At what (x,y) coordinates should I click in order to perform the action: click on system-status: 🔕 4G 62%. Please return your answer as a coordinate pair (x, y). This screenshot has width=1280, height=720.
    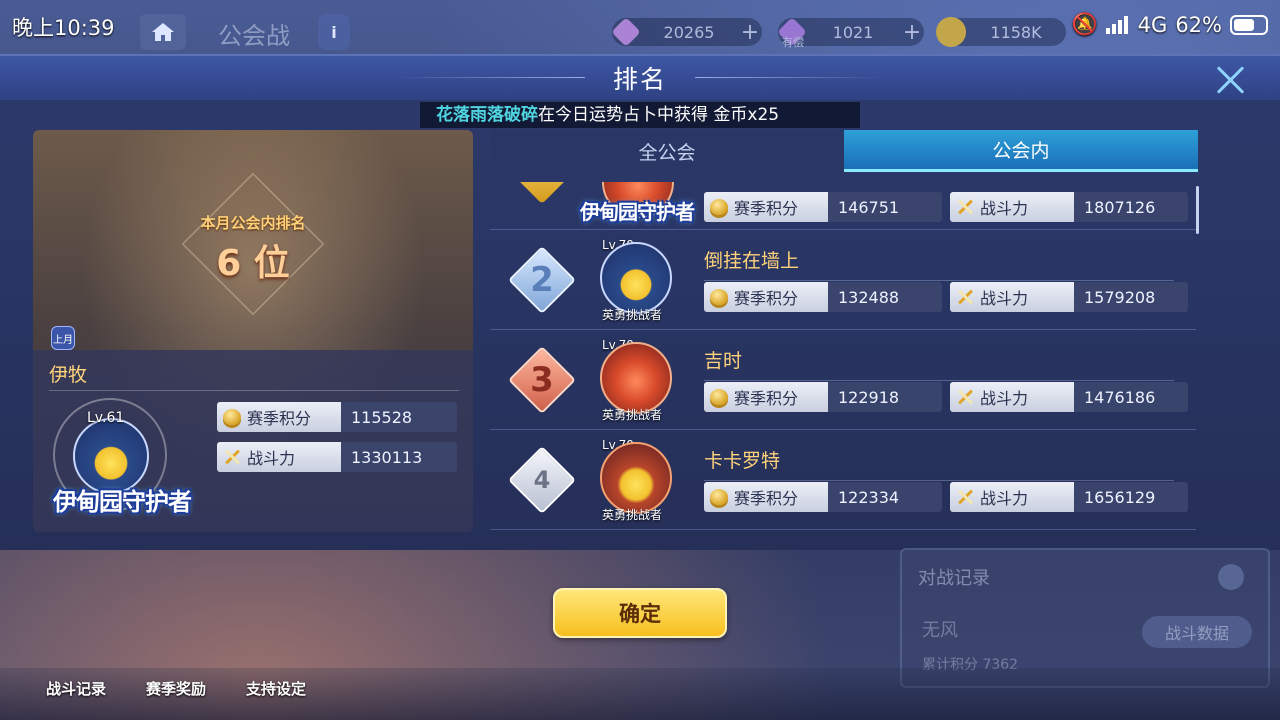
    Looking at the image, I should click on (1170, 24).